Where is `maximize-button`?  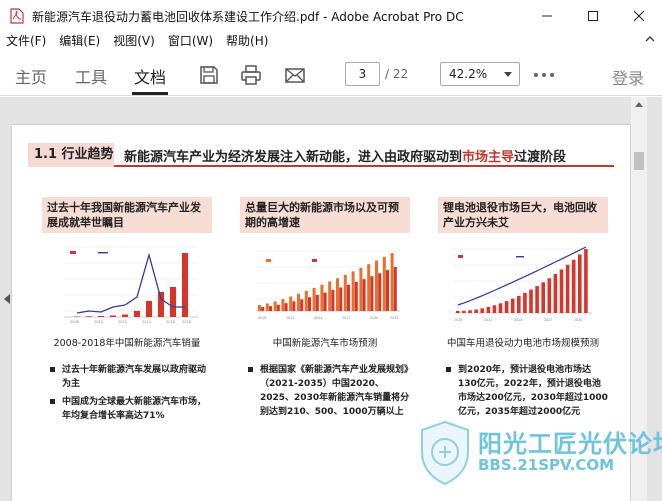 maximize-button is located at coordinates (593, 16).